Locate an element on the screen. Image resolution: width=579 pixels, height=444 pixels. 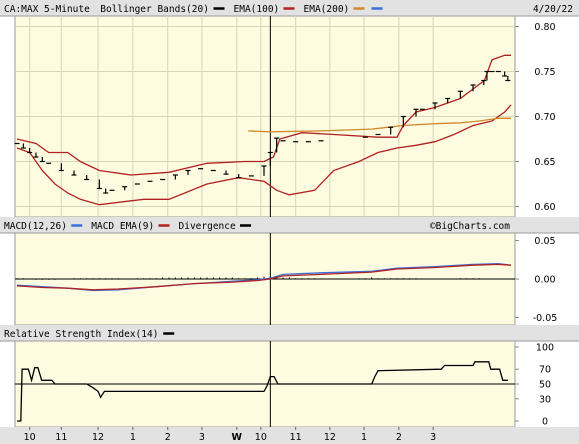
y-tick-label: 0.75 is located at coordinates (544, 72).